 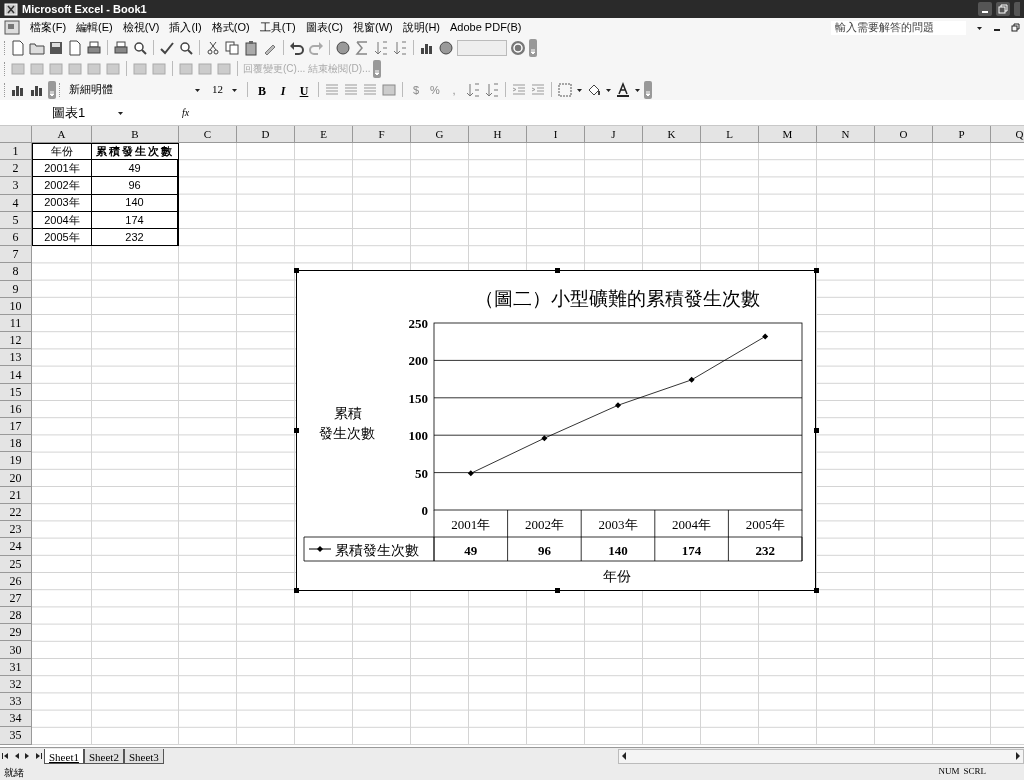 I want to click on column-header: A, so click(x=62, y=134).